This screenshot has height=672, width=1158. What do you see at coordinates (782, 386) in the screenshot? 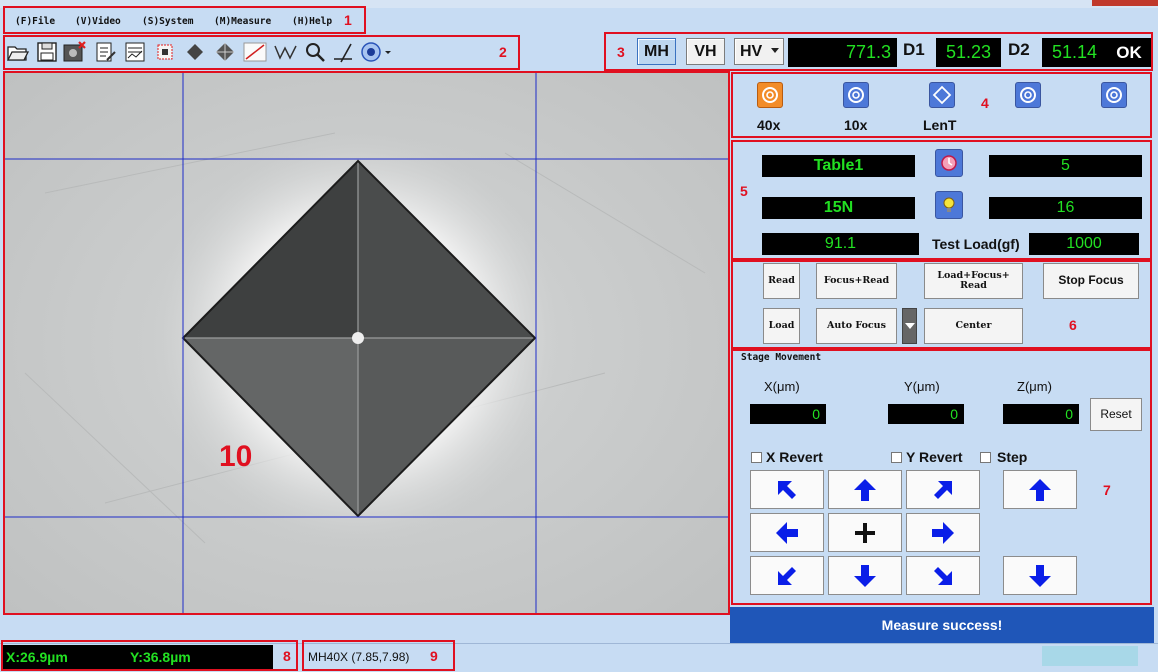
I see `x-um-label: X(μm)` at bounding box center [782, 386].